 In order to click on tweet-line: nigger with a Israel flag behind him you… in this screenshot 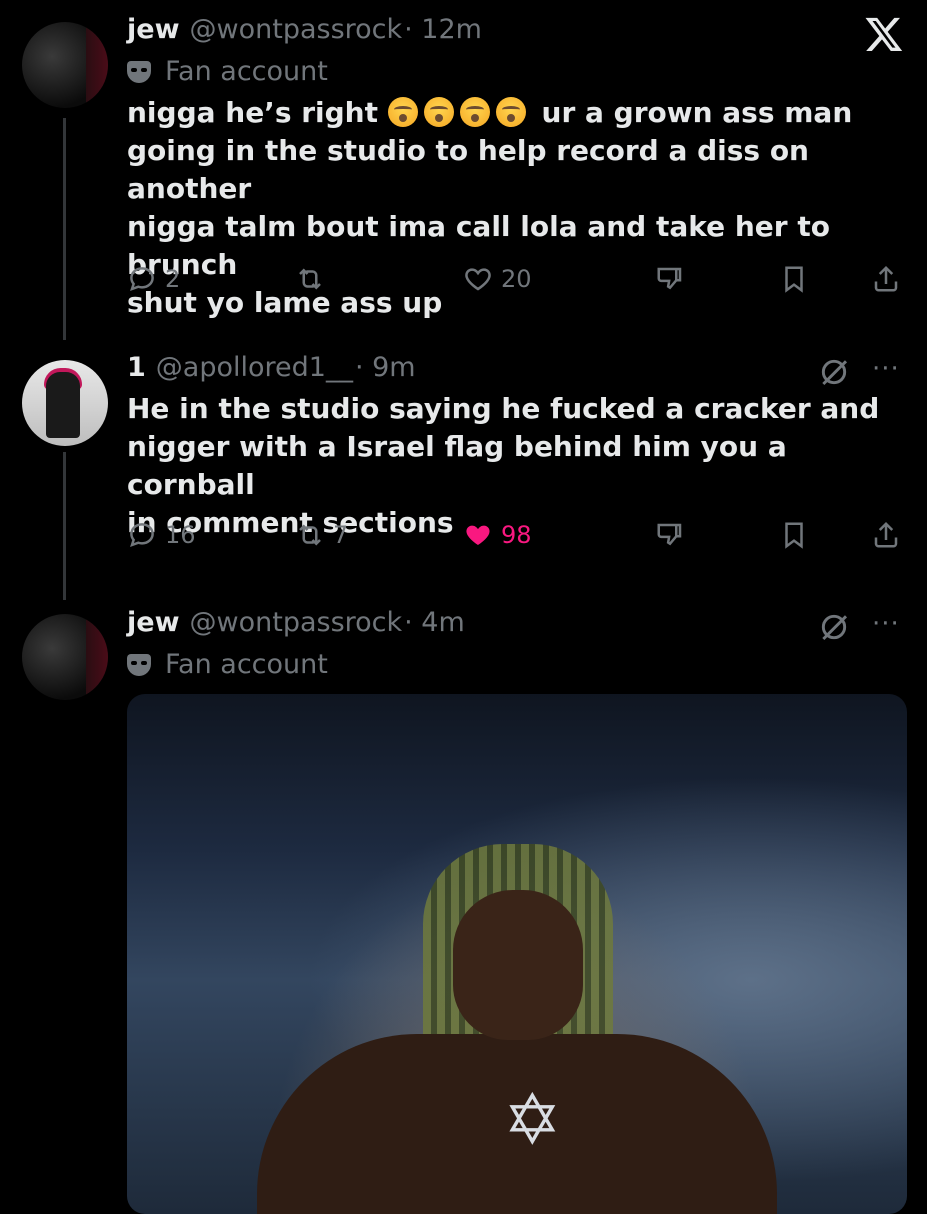, I will do `click(457, 465)`.